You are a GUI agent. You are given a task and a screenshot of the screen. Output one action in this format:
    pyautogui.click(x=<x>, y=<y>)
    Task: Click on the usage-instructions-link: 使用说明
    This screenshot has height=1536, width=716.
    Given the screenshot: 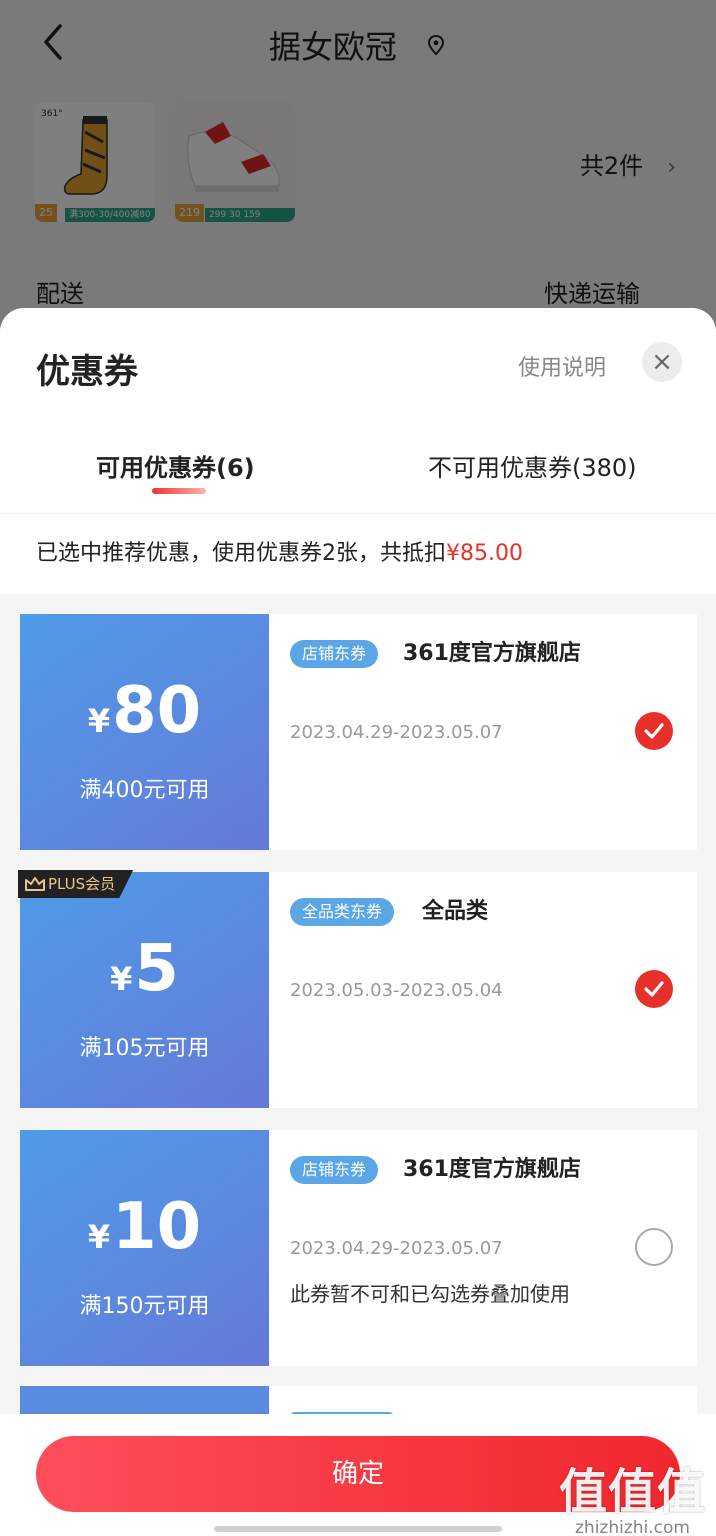 What is the action you would take?
    pyautogui.click(x=562, y=366)
    